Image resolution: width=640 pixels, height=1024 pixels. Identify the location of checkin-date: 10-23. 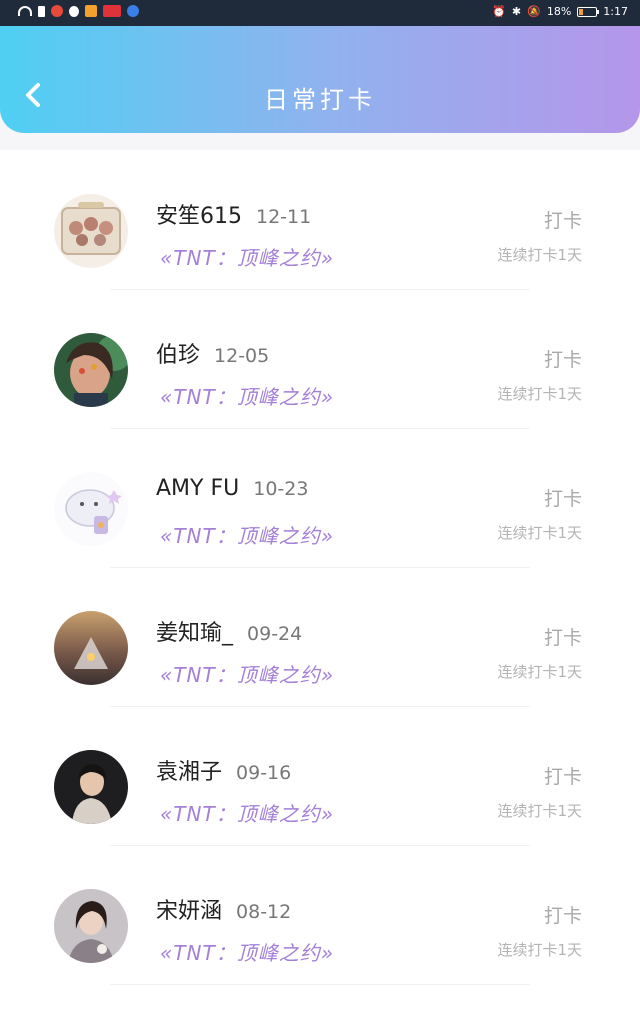
(281, 489).